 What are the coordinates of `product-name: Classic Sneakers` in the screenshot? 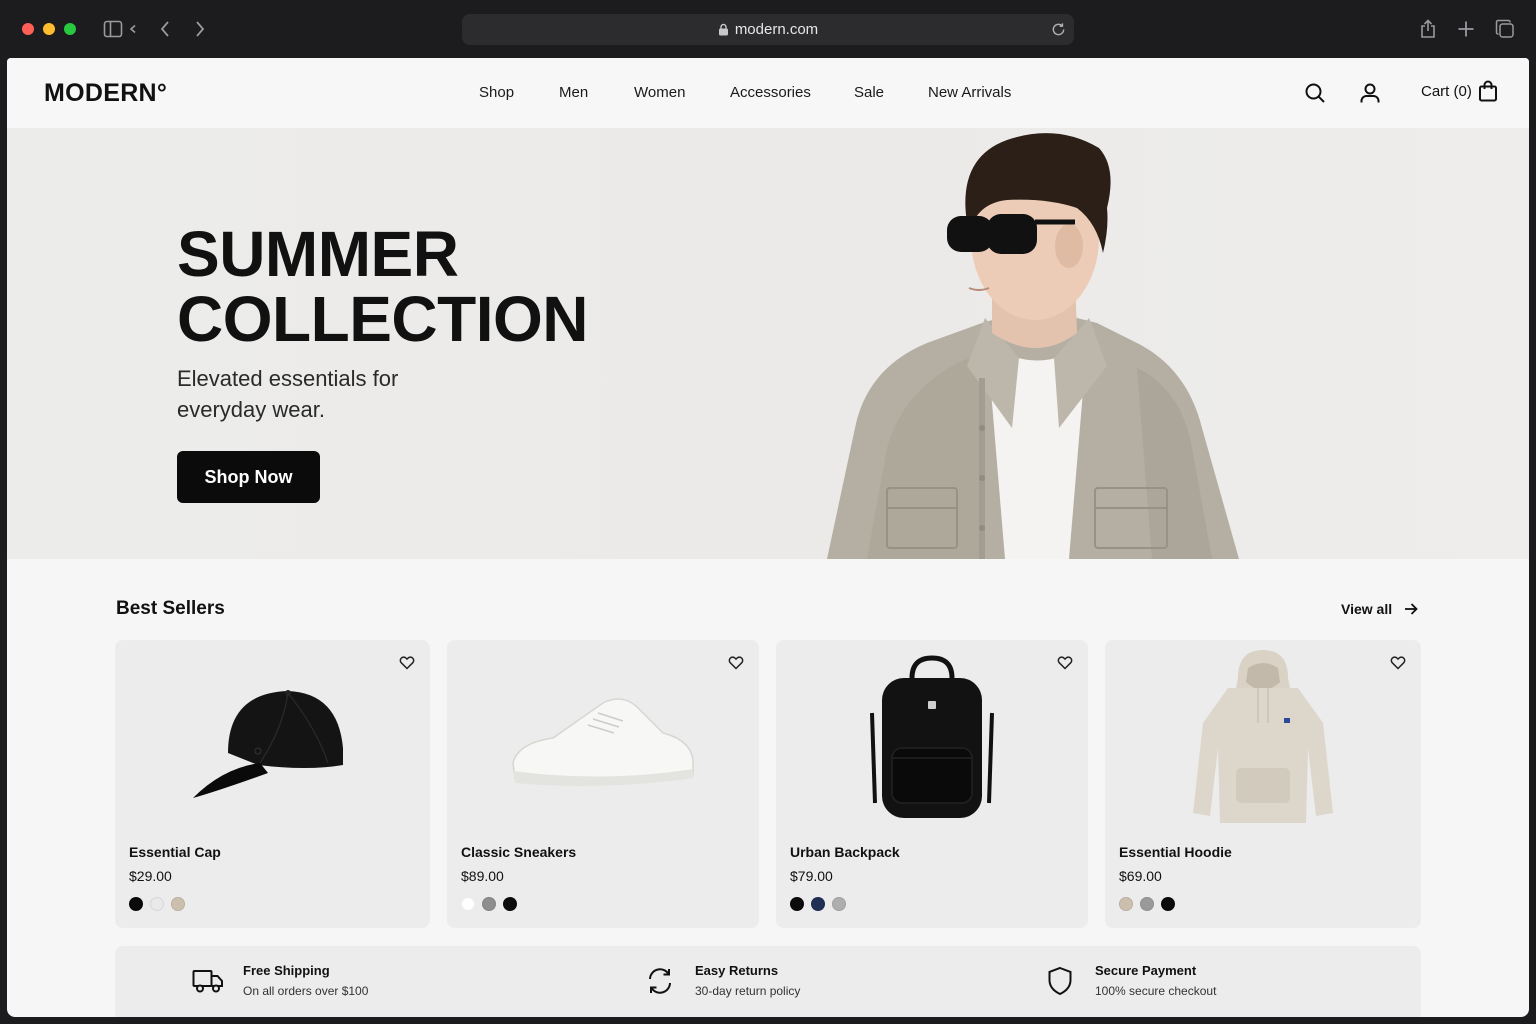 It's located at (518, 852).